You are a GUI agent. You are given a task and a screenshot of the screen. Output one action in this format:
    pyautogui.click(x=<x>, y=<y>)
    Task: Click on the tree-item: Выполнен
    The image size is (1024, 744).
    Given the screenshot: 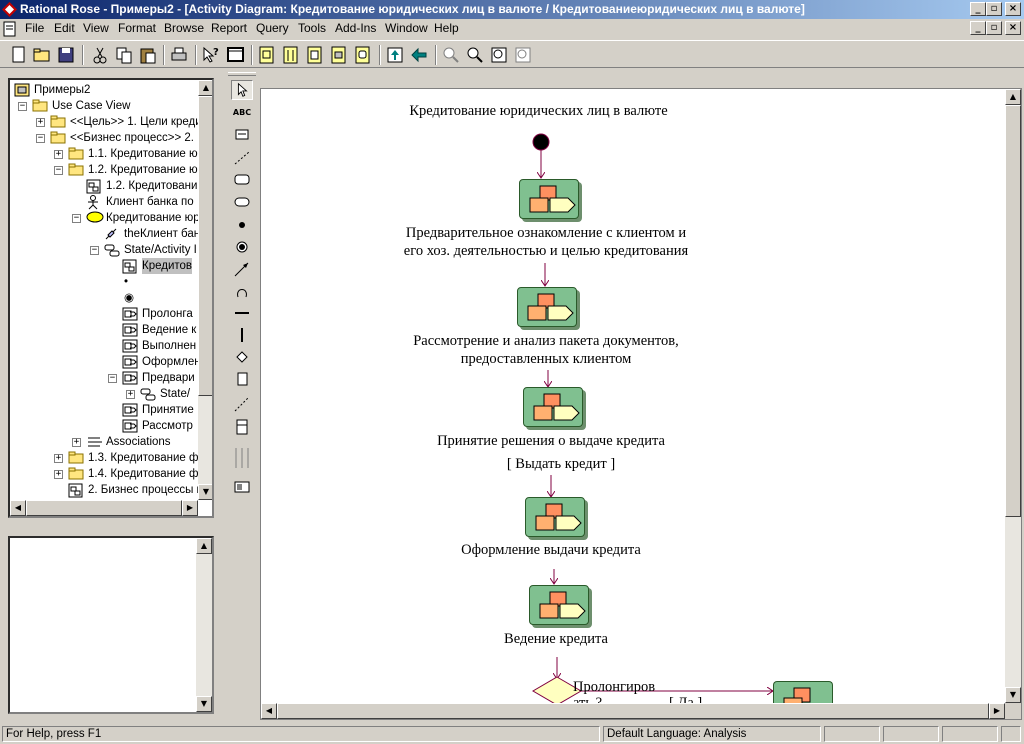 What is the action you would take?
    pyautogui.click(x=104, y=346)
    